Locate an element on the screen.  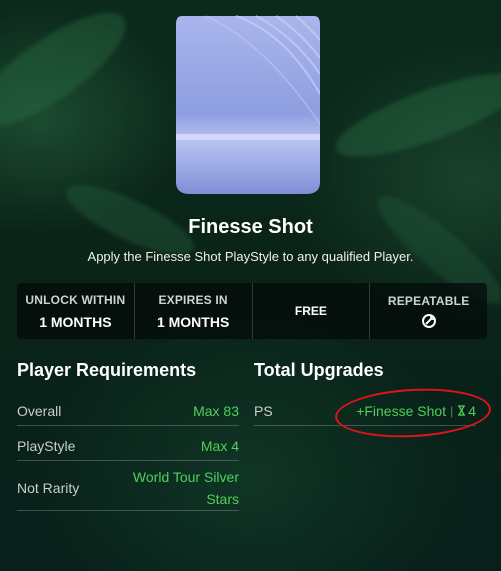
upgrades-list: PS +Finesse Shot | 4 is located at coordinates (365, 411).